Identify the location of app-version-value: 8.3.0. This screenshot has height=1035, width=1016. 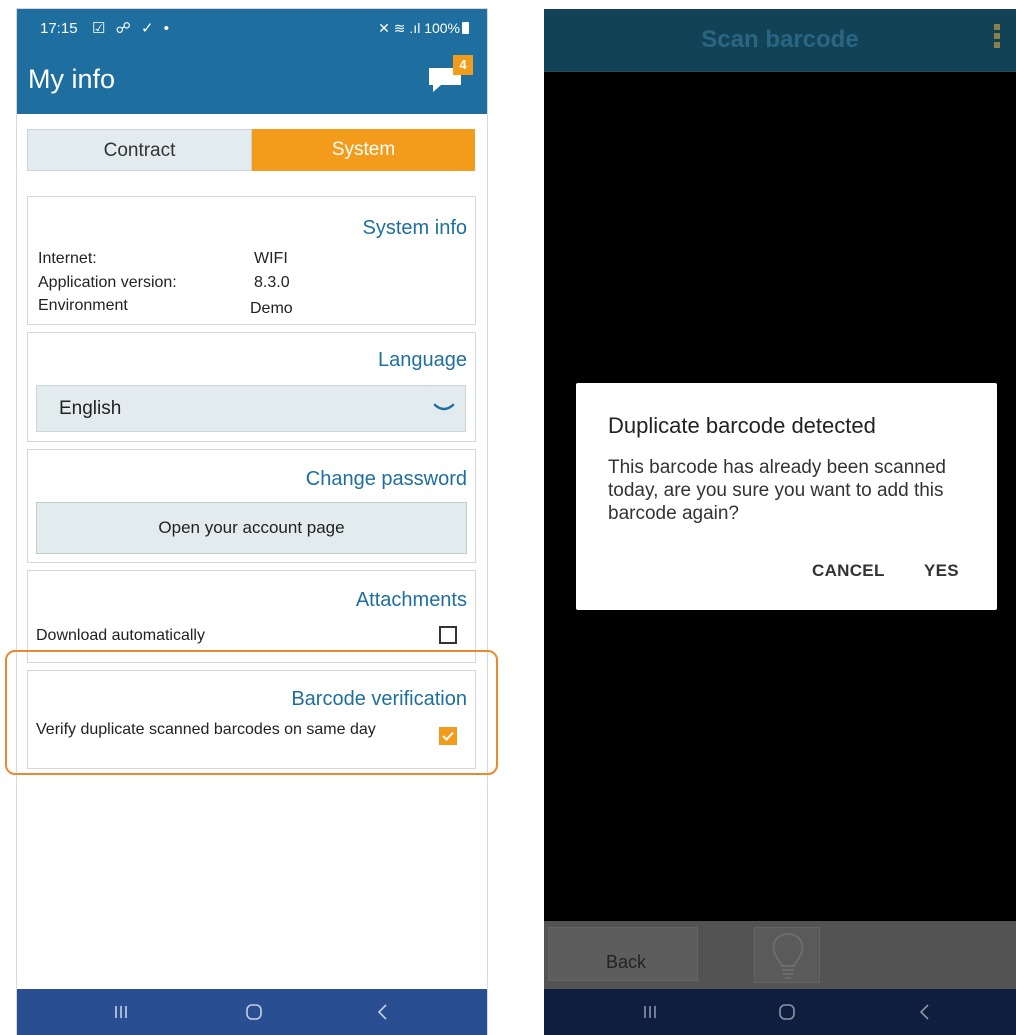
(272, 282).